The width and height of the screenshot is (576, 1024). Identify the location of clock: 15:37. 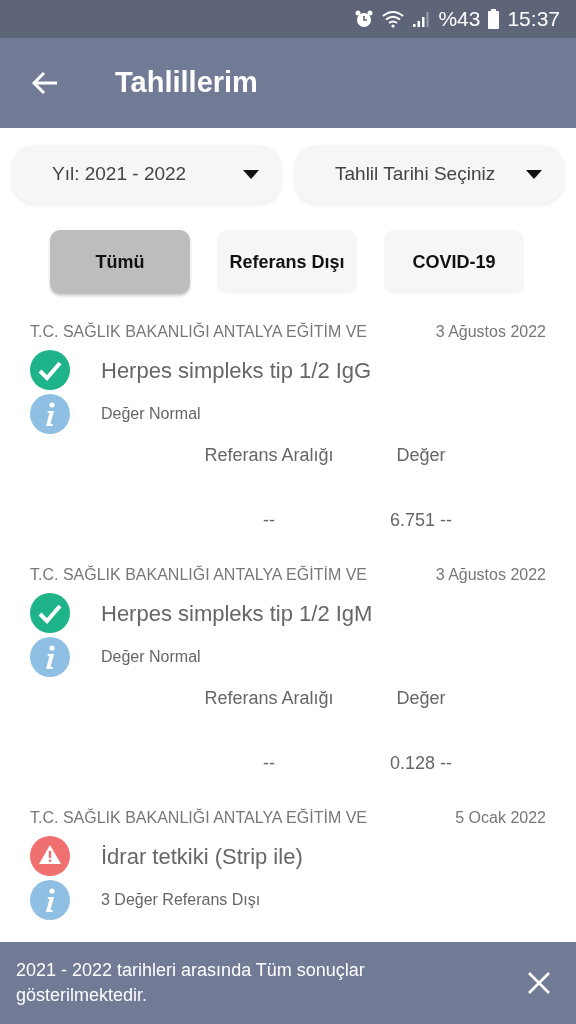
(533, 19).